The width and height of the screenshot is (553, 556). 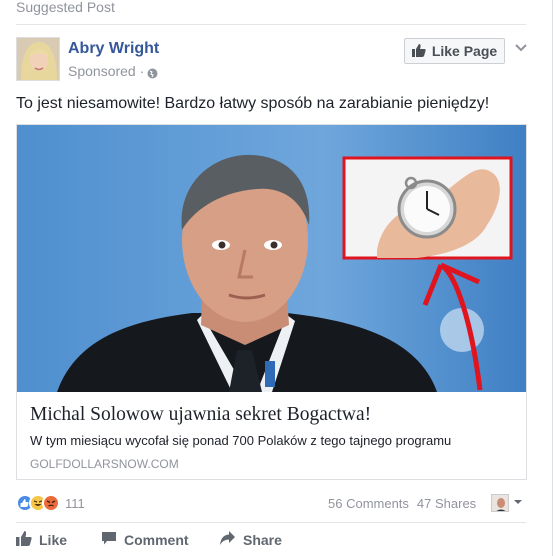 I want to click on sponsored-meta: Sponsored ·, so click(x=113, y=71).